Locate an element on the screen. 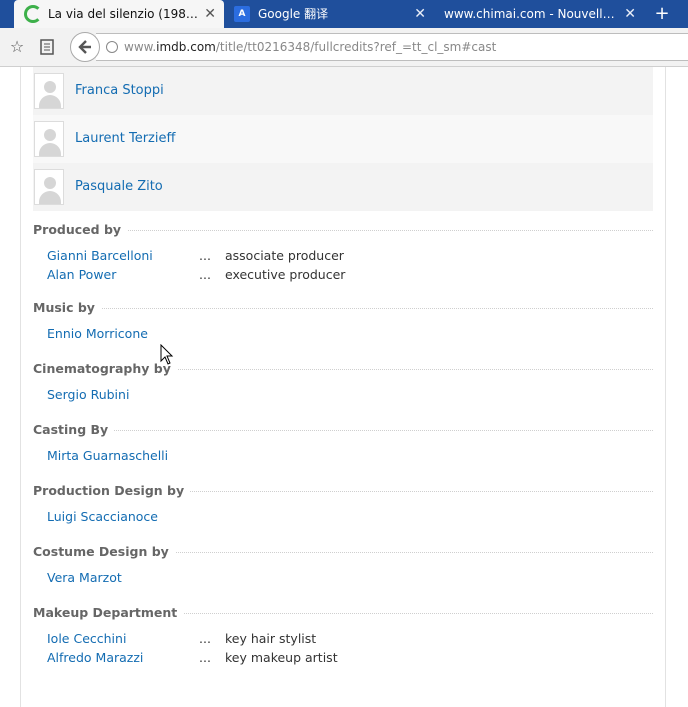 The width and height of the screenshot is (688, 707). credit-row: Alan Power ... executive producer is located at coordinates (343, 274).